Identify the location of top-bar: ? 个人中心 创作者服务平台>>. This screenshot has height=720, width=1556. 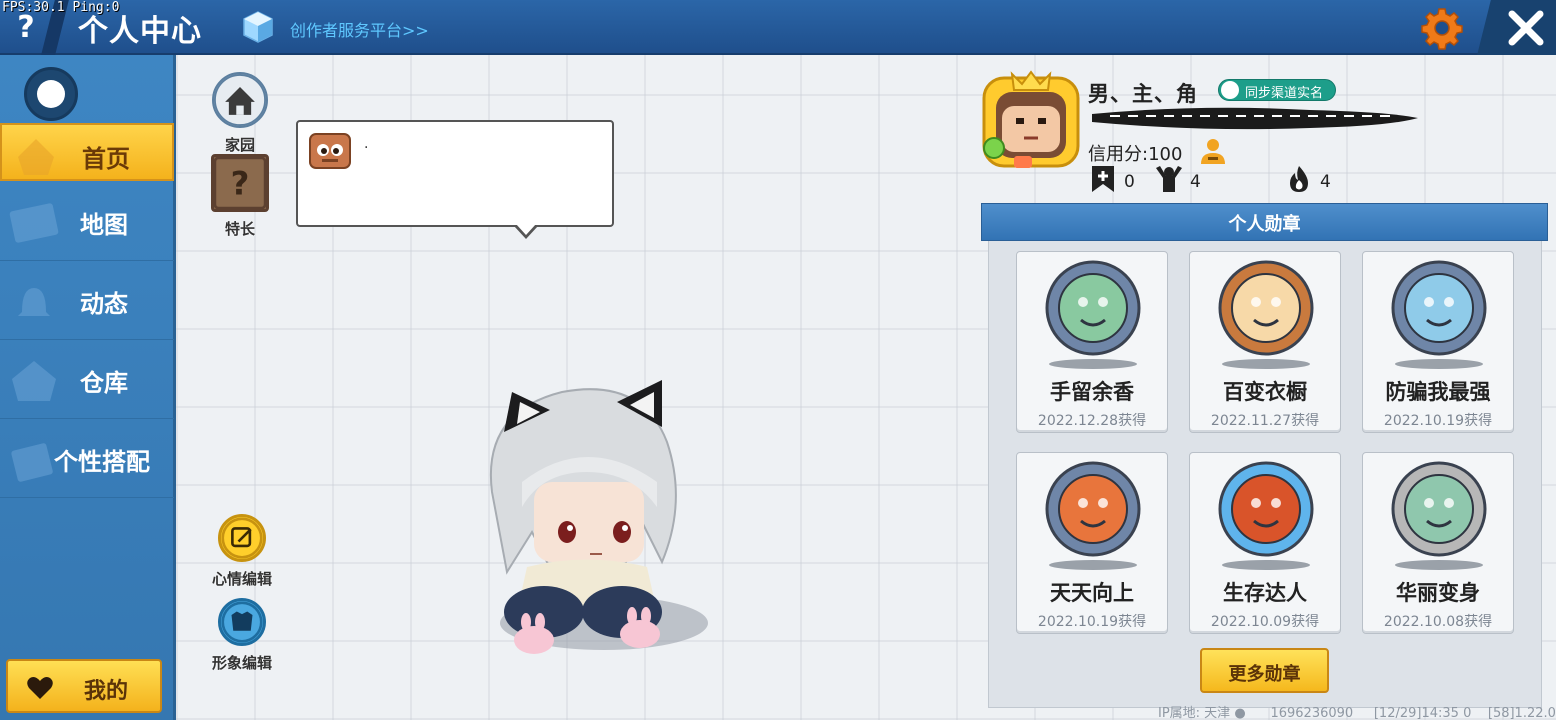
(778, 27).